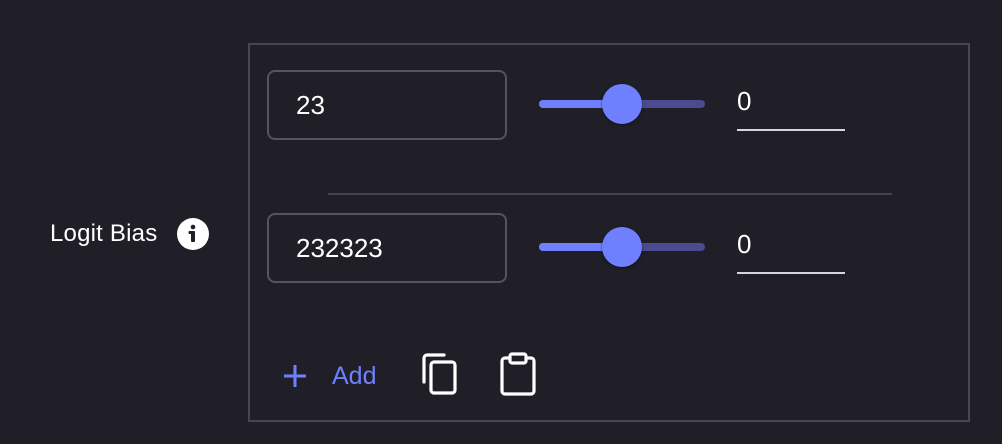 The image size is (1002, 444). I want to click on plus-icon, so click(295, 376).